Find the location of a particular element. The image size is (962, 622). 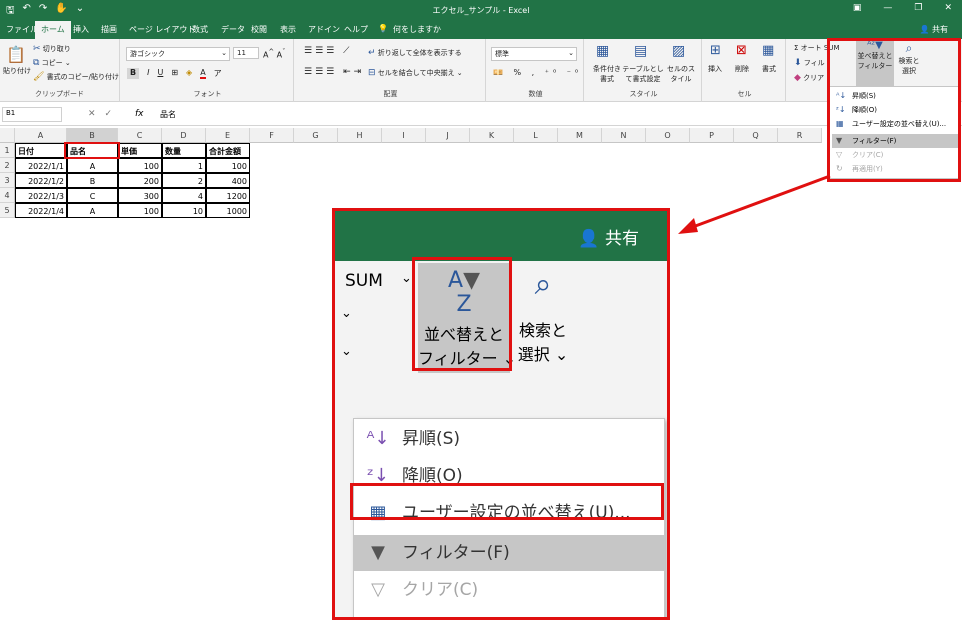

tell-me-box: 何をしますか is located at coordinates (417, 29).